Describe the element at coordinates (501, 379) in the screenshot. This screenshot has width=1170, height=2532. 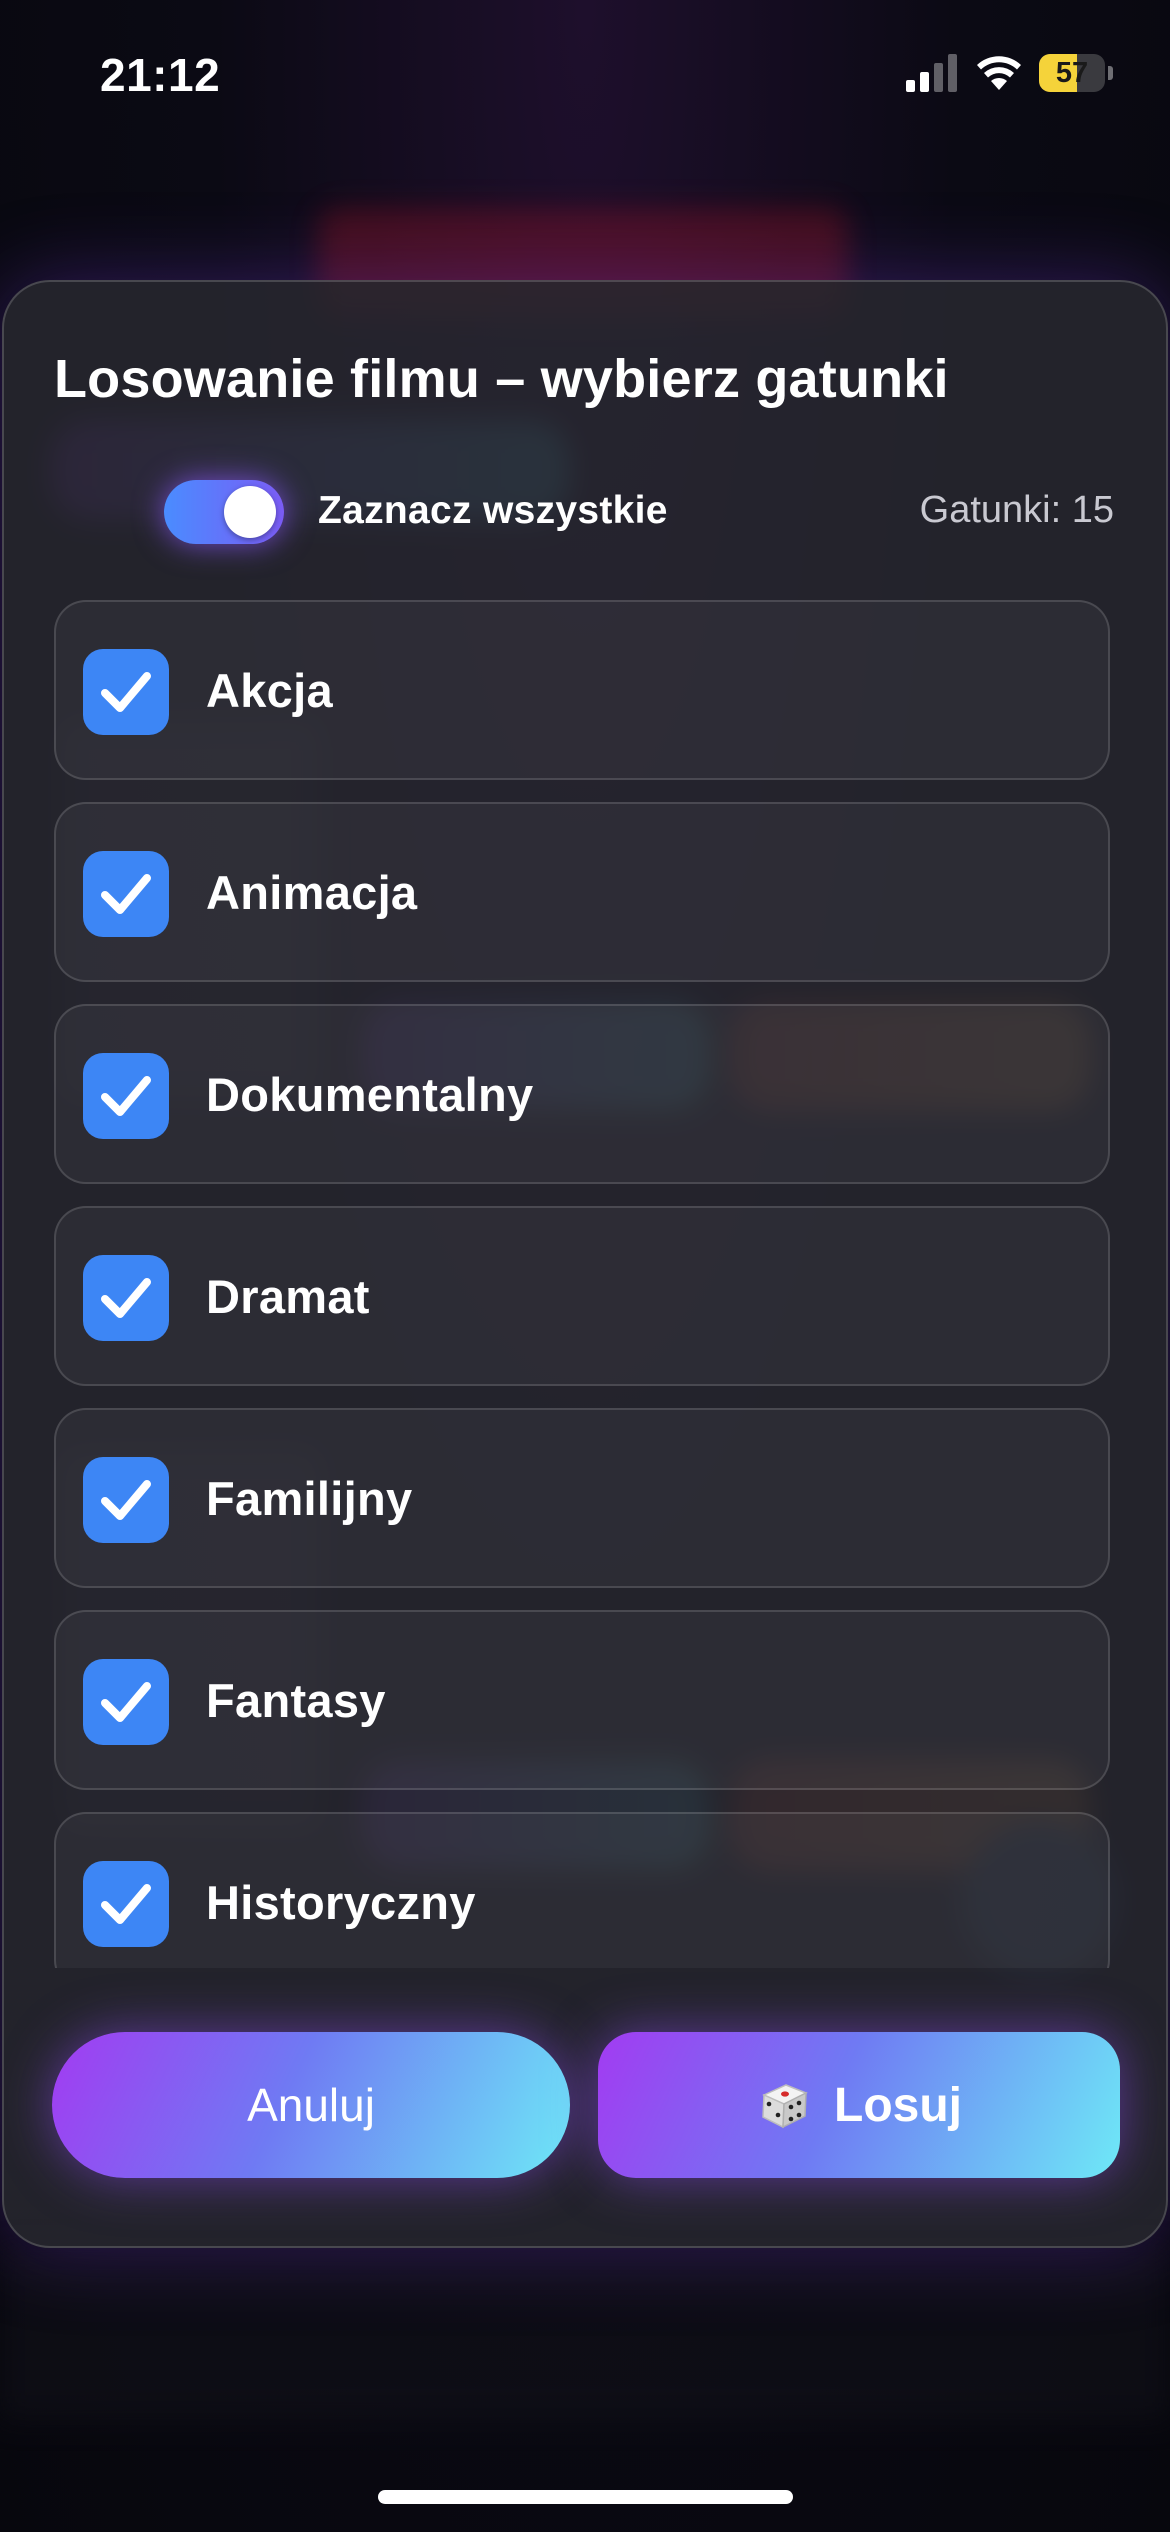
I see `modal-title: Losowanie filmu – wybierz gatunki` at that location.